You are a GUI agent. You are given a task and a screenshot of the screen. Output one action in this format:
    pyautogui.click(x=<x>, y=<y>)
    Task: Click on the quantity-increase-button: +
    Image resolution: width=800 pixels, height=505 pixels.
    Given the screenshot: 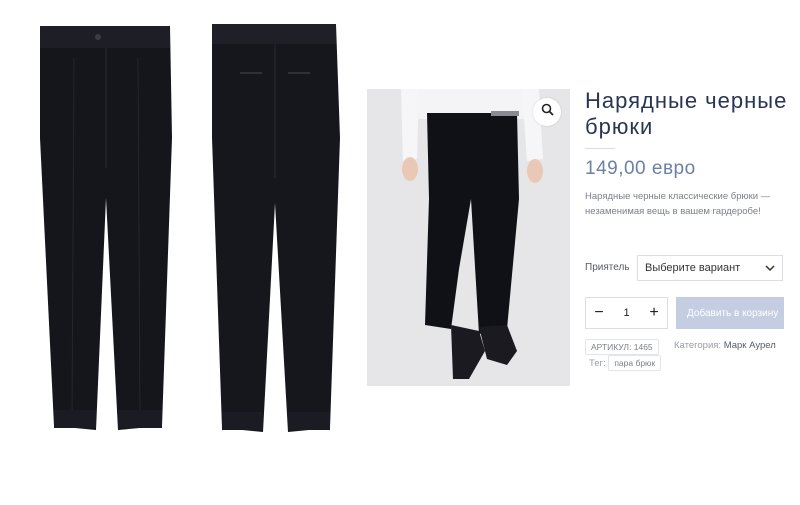 What is the action you would take?
    pyautogui.click(x=654, y=313)
    